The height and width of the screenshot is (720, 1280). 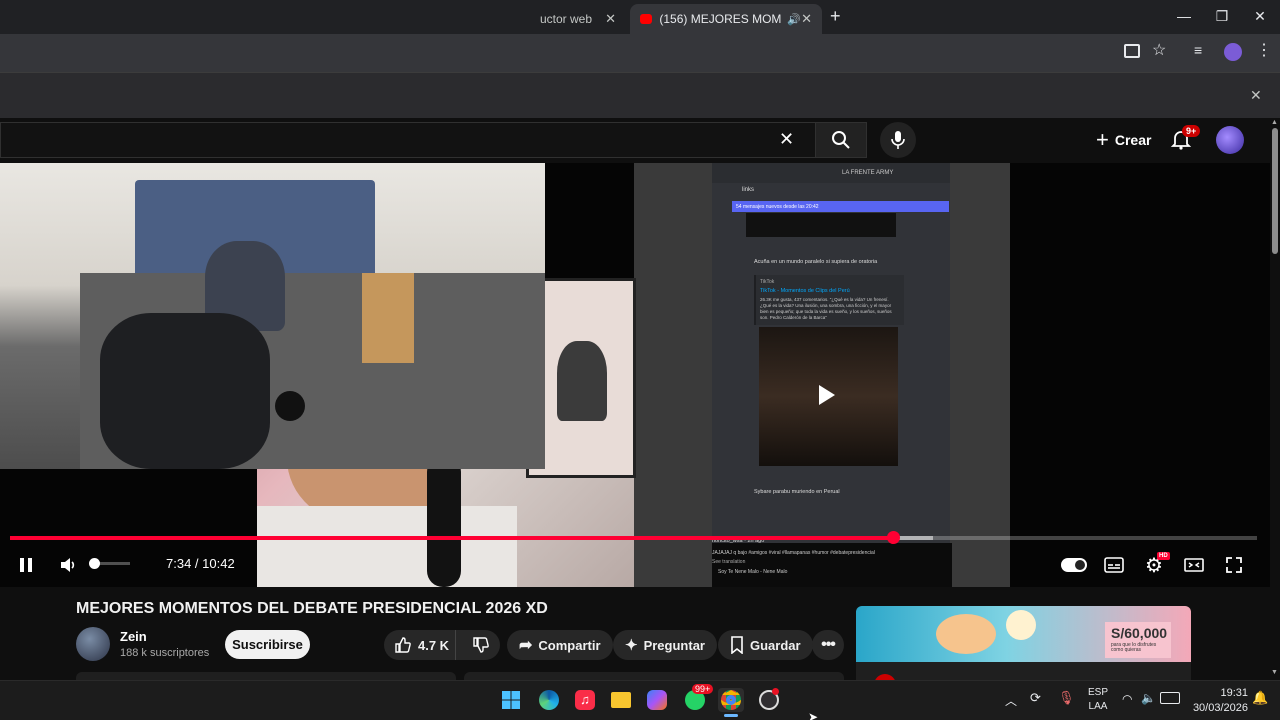 I want to click on share-button: ➦ Compartir, so click(x=560, y=645).